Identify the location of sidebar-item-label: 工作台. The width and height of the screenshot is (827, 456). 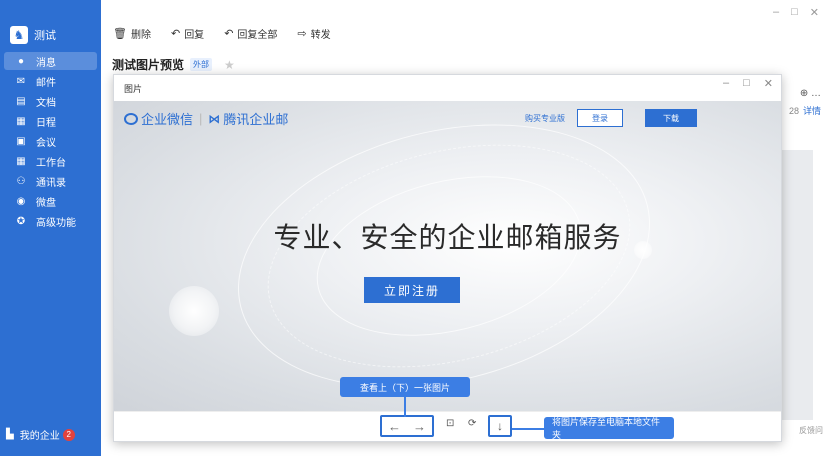
(51, 163).